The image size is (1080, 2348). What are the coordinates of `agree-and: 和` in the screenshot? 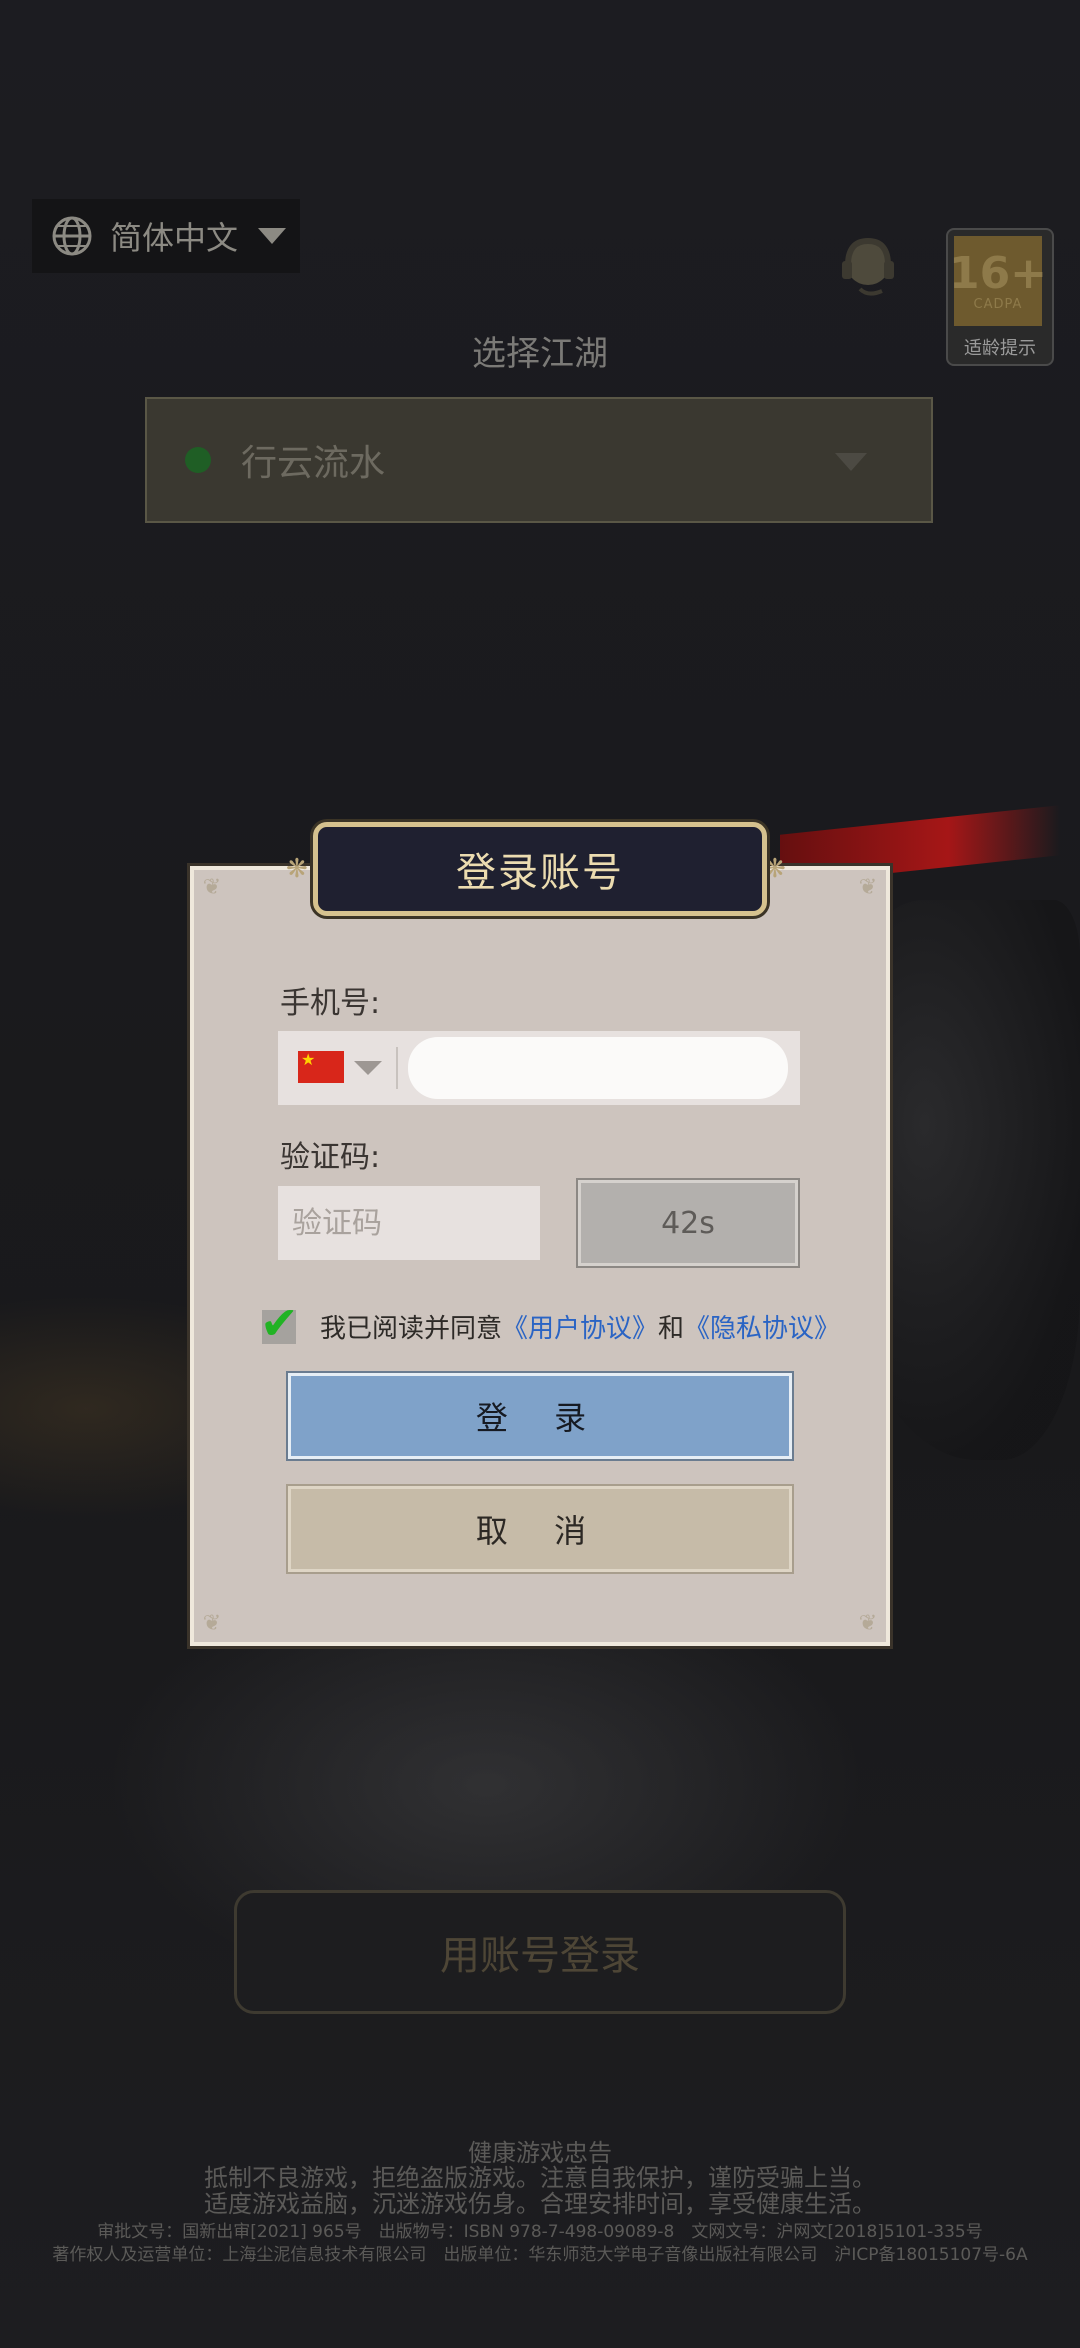 It's located at (671, 1329).